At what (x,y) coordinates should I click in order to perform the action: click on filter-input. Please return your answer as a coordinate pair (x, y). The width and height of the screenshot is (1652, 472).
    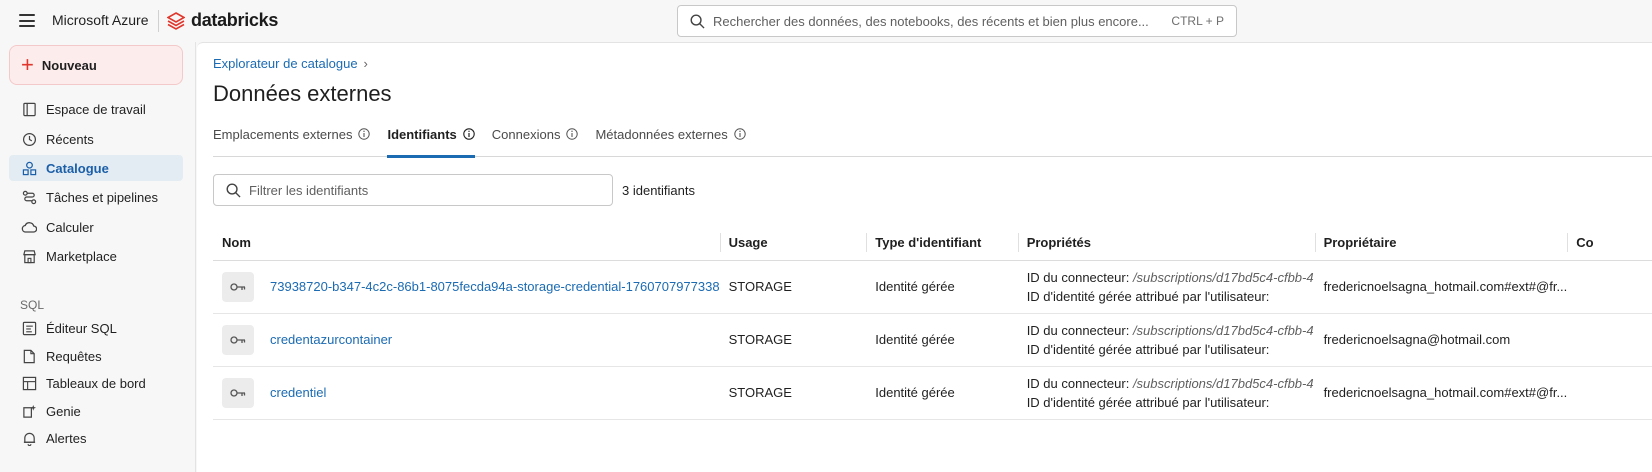
    Looking at the image, I should click on (430, 190).